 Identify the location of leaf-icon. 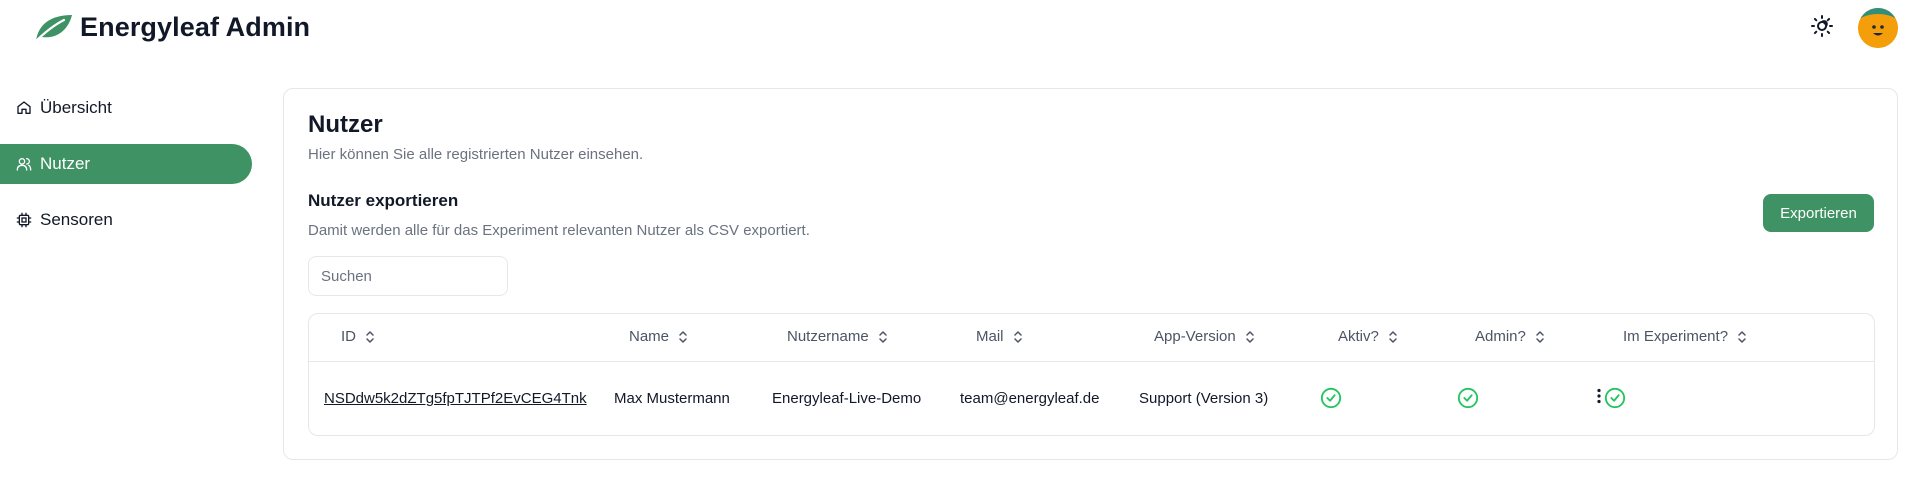
(52, 28).